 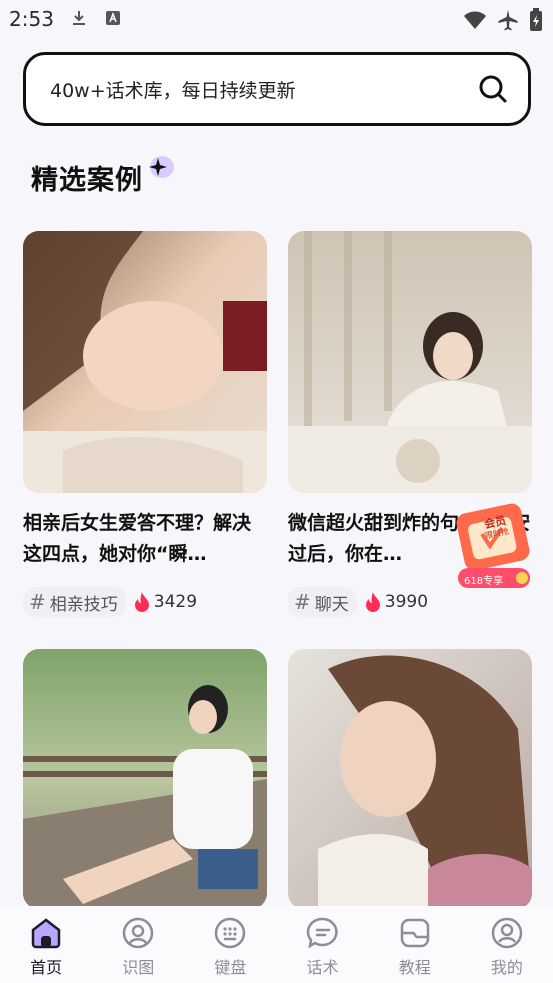 What do you see at coordinates (46, 933) in the screenshot?
I see `home-icon` at bounding box center [46, 933].